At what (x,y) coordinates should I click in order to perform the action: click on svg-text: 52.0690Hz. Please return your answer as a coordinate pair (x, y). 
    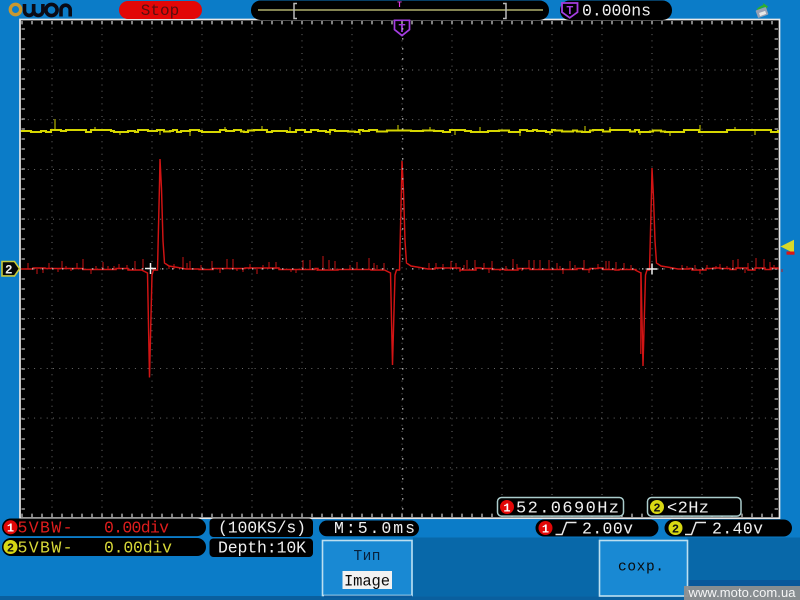
    Looking at the image, I should click on (567, 509).